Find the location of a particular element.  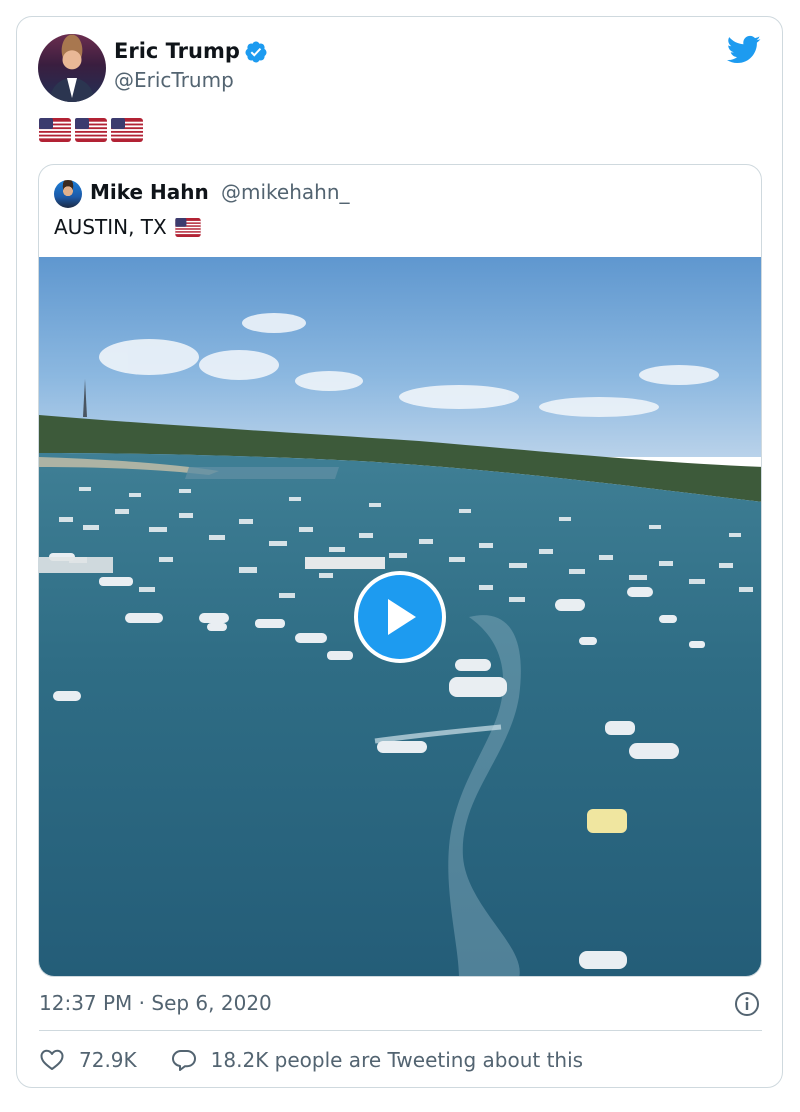

play-icon is located at coordinates (402, 617).